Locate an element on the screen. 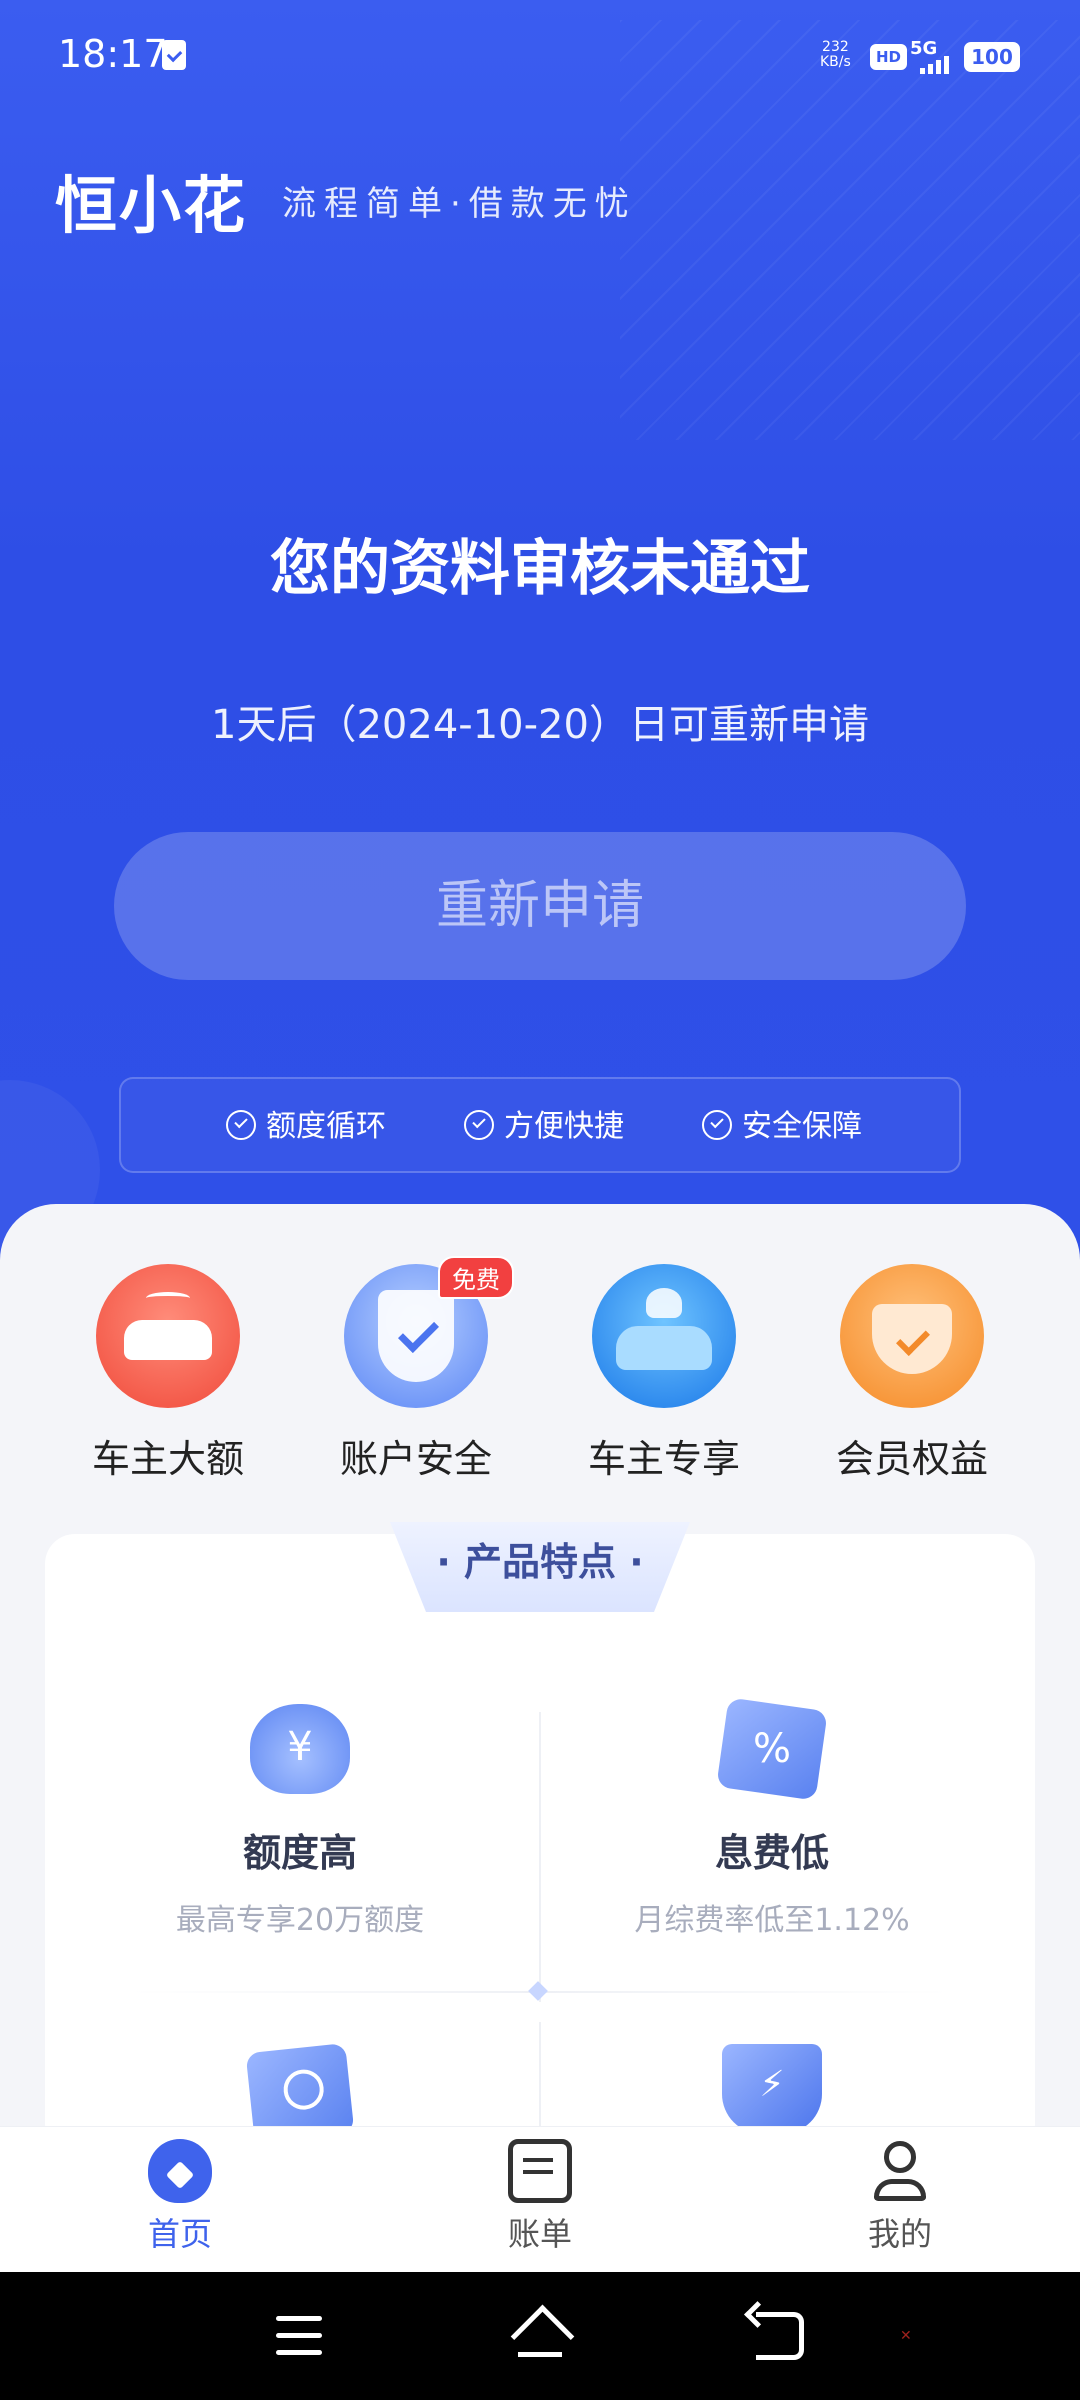 The height and width of the screenshot is (2400, 1080). lightning-shield-icon is located at coordinates (772, 2089).